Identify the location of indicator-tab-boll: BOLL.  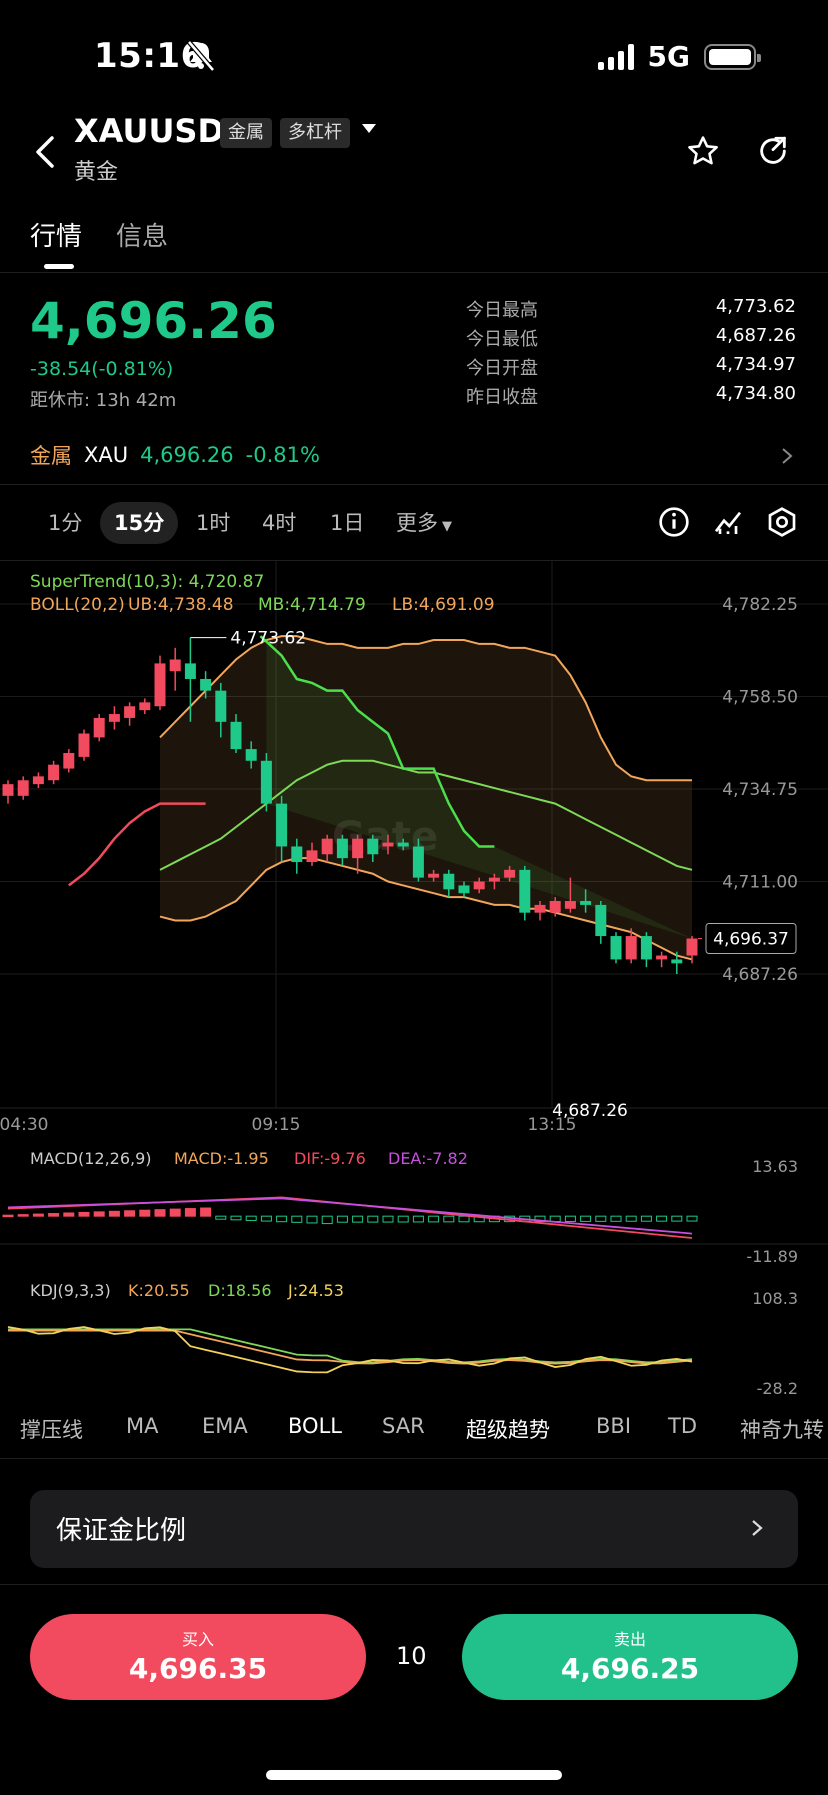
(315, 1426).